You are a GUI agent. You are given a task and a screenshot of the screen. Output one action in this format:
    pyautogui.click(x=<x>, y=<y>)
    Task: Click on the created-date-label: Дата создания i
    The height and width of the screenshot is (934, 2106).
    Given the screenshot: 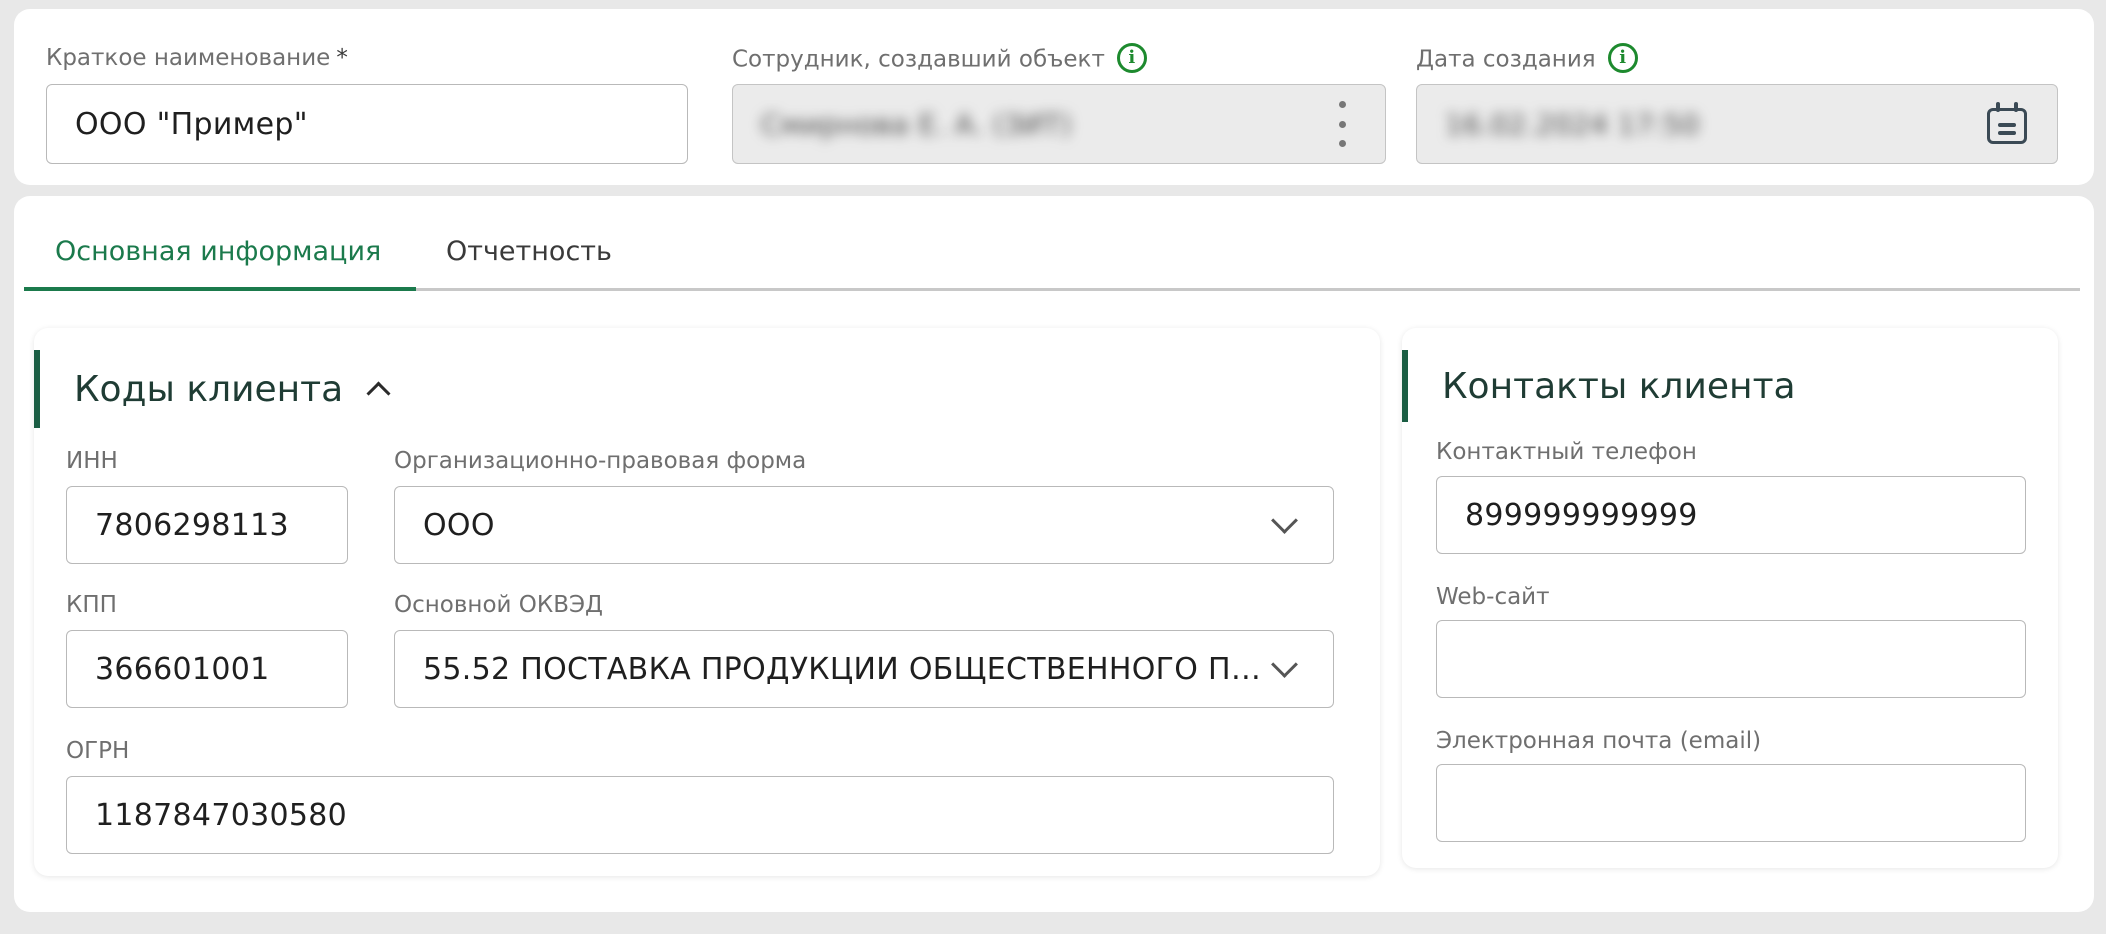 What is the action you would take?
    pyautogui.click(x=1527, y=58)
    